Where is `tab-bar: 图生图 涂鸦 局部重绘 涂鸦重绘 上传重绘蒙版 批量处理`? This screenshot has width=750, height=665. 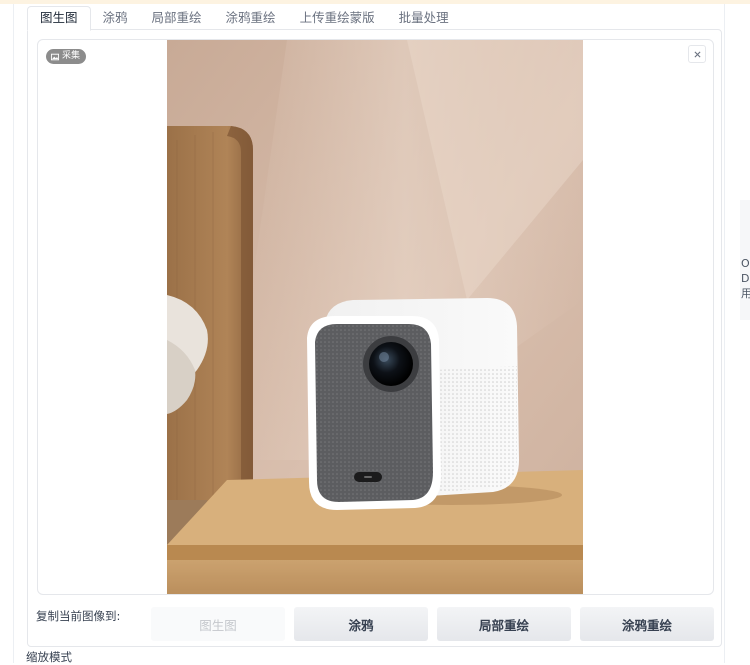
tab-bar: 图生图 涂鸦 局部重绘 涂鸦重绘 上传重绘蒙版 批量处理 is located at coordinates (244, 18).